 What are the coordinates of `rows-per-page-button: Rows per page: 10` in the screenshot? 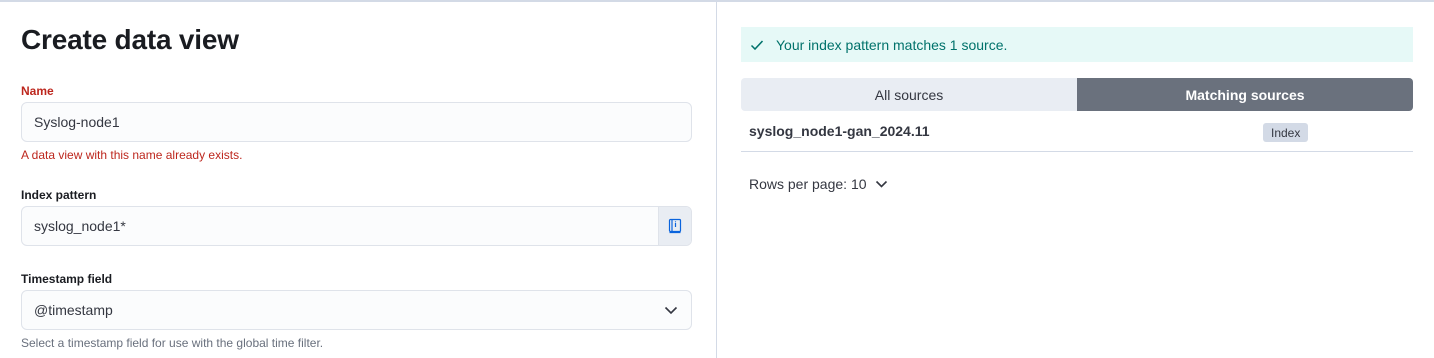 It's located at (818, 184).